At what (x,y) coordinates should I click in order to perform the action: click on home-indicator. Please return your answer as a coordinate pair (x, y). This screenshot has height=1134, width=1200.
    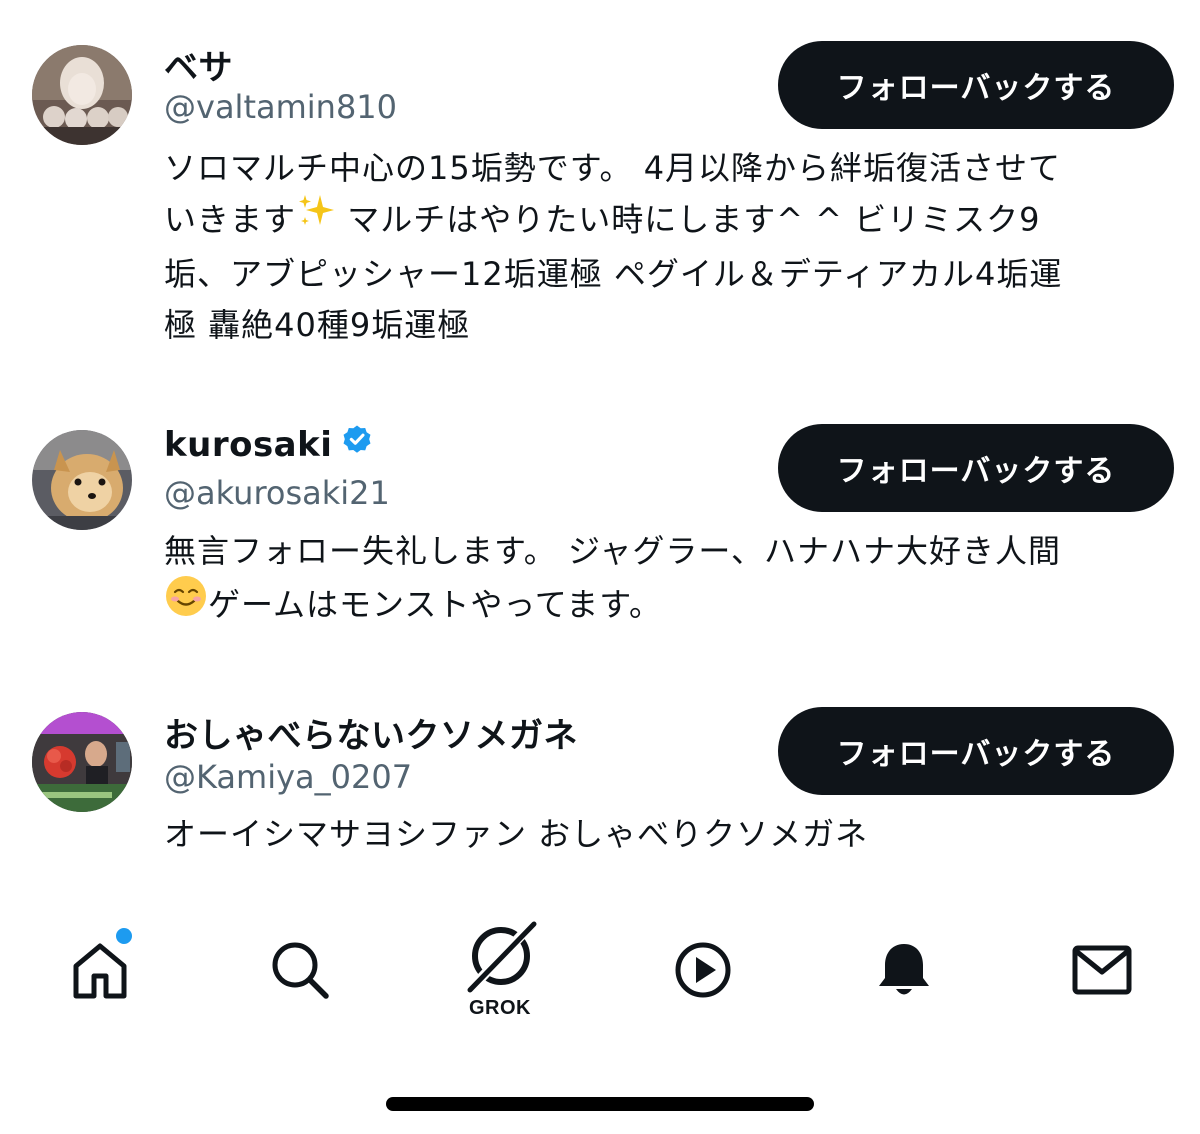
    Looking at the image, I should click on (600, 1104).